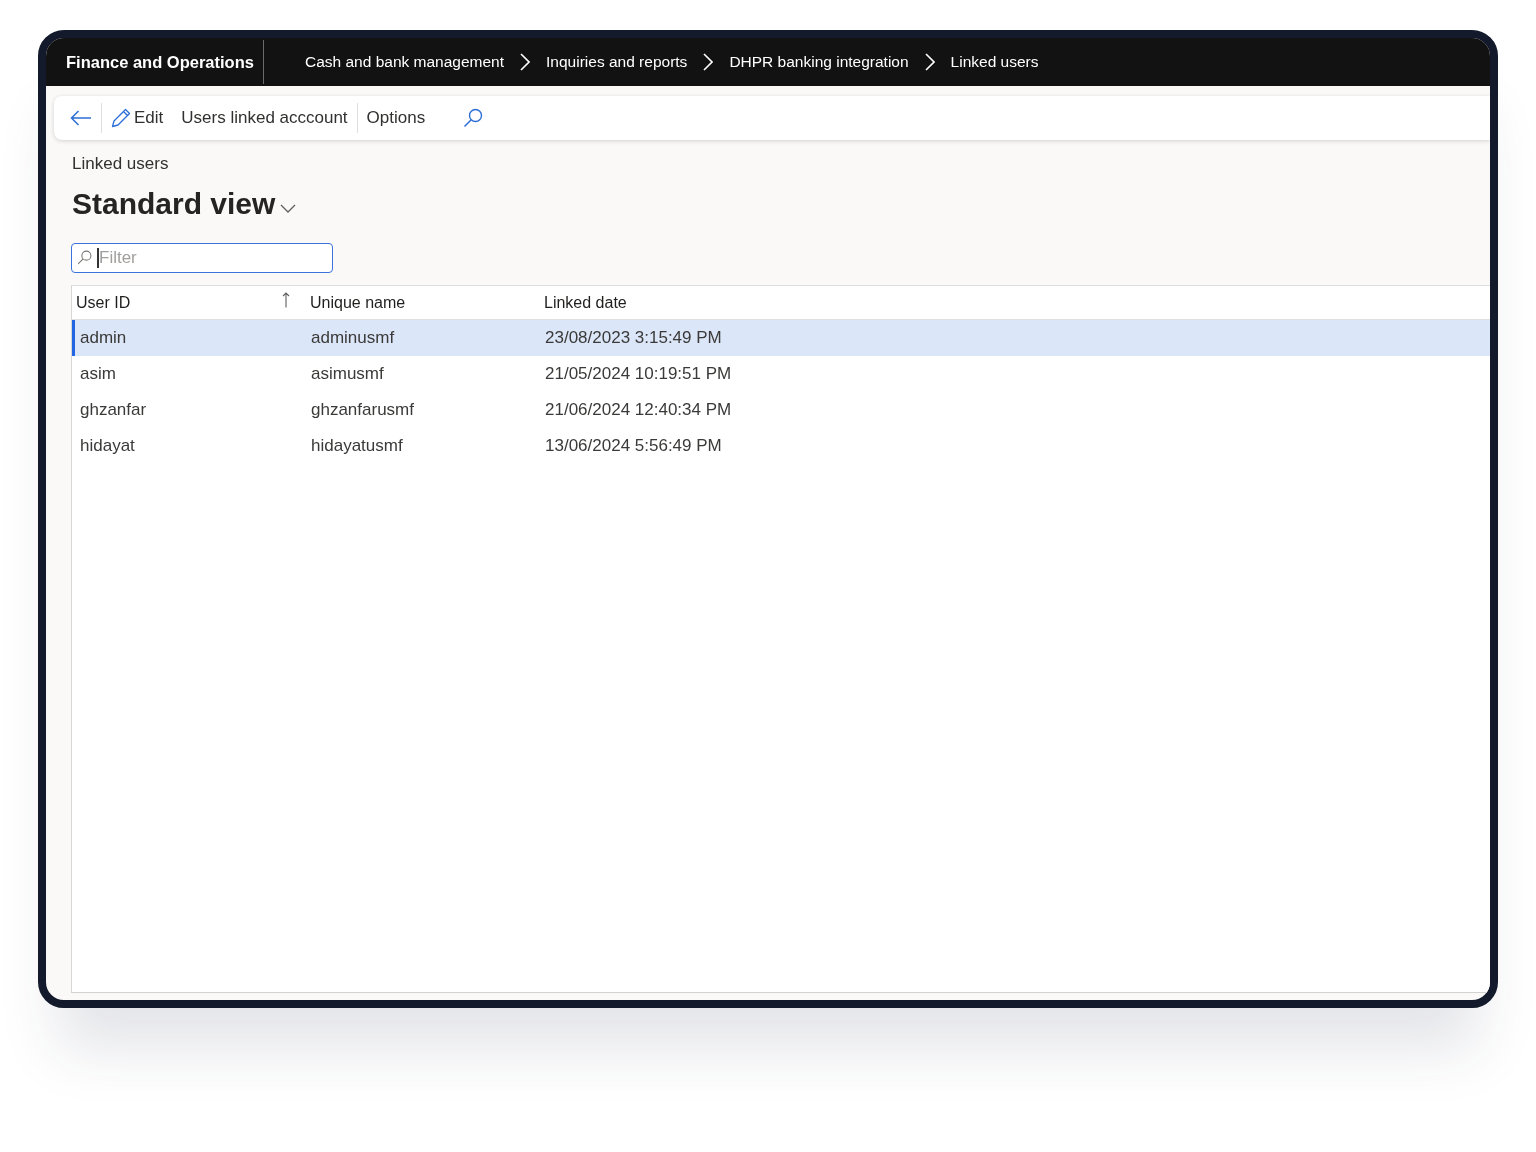 This screenshot has width=1536, height=1152. Describe the element at coordinates (347, 374) in the screenshot. I see `table-cell-text: asimusmf` at that location.